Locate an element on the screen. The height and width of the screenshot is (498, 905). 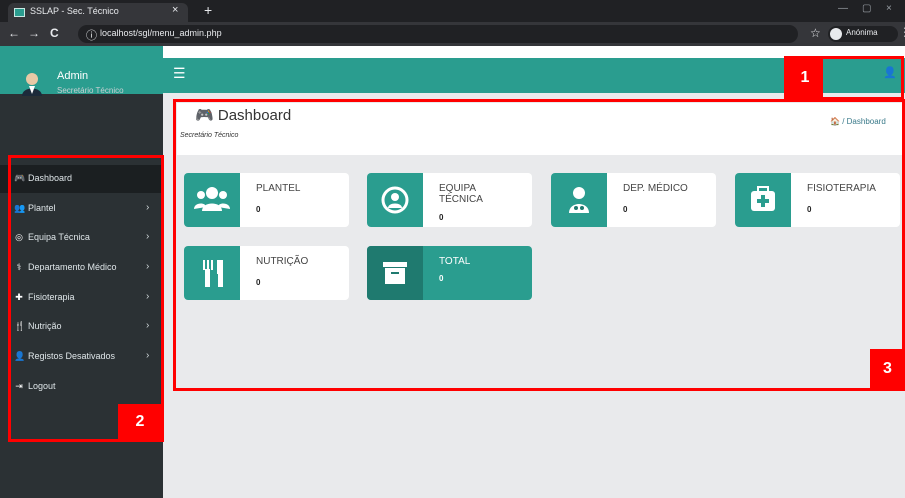
browser-menu-icon: ⋮ is located at coordinates (902, 32).